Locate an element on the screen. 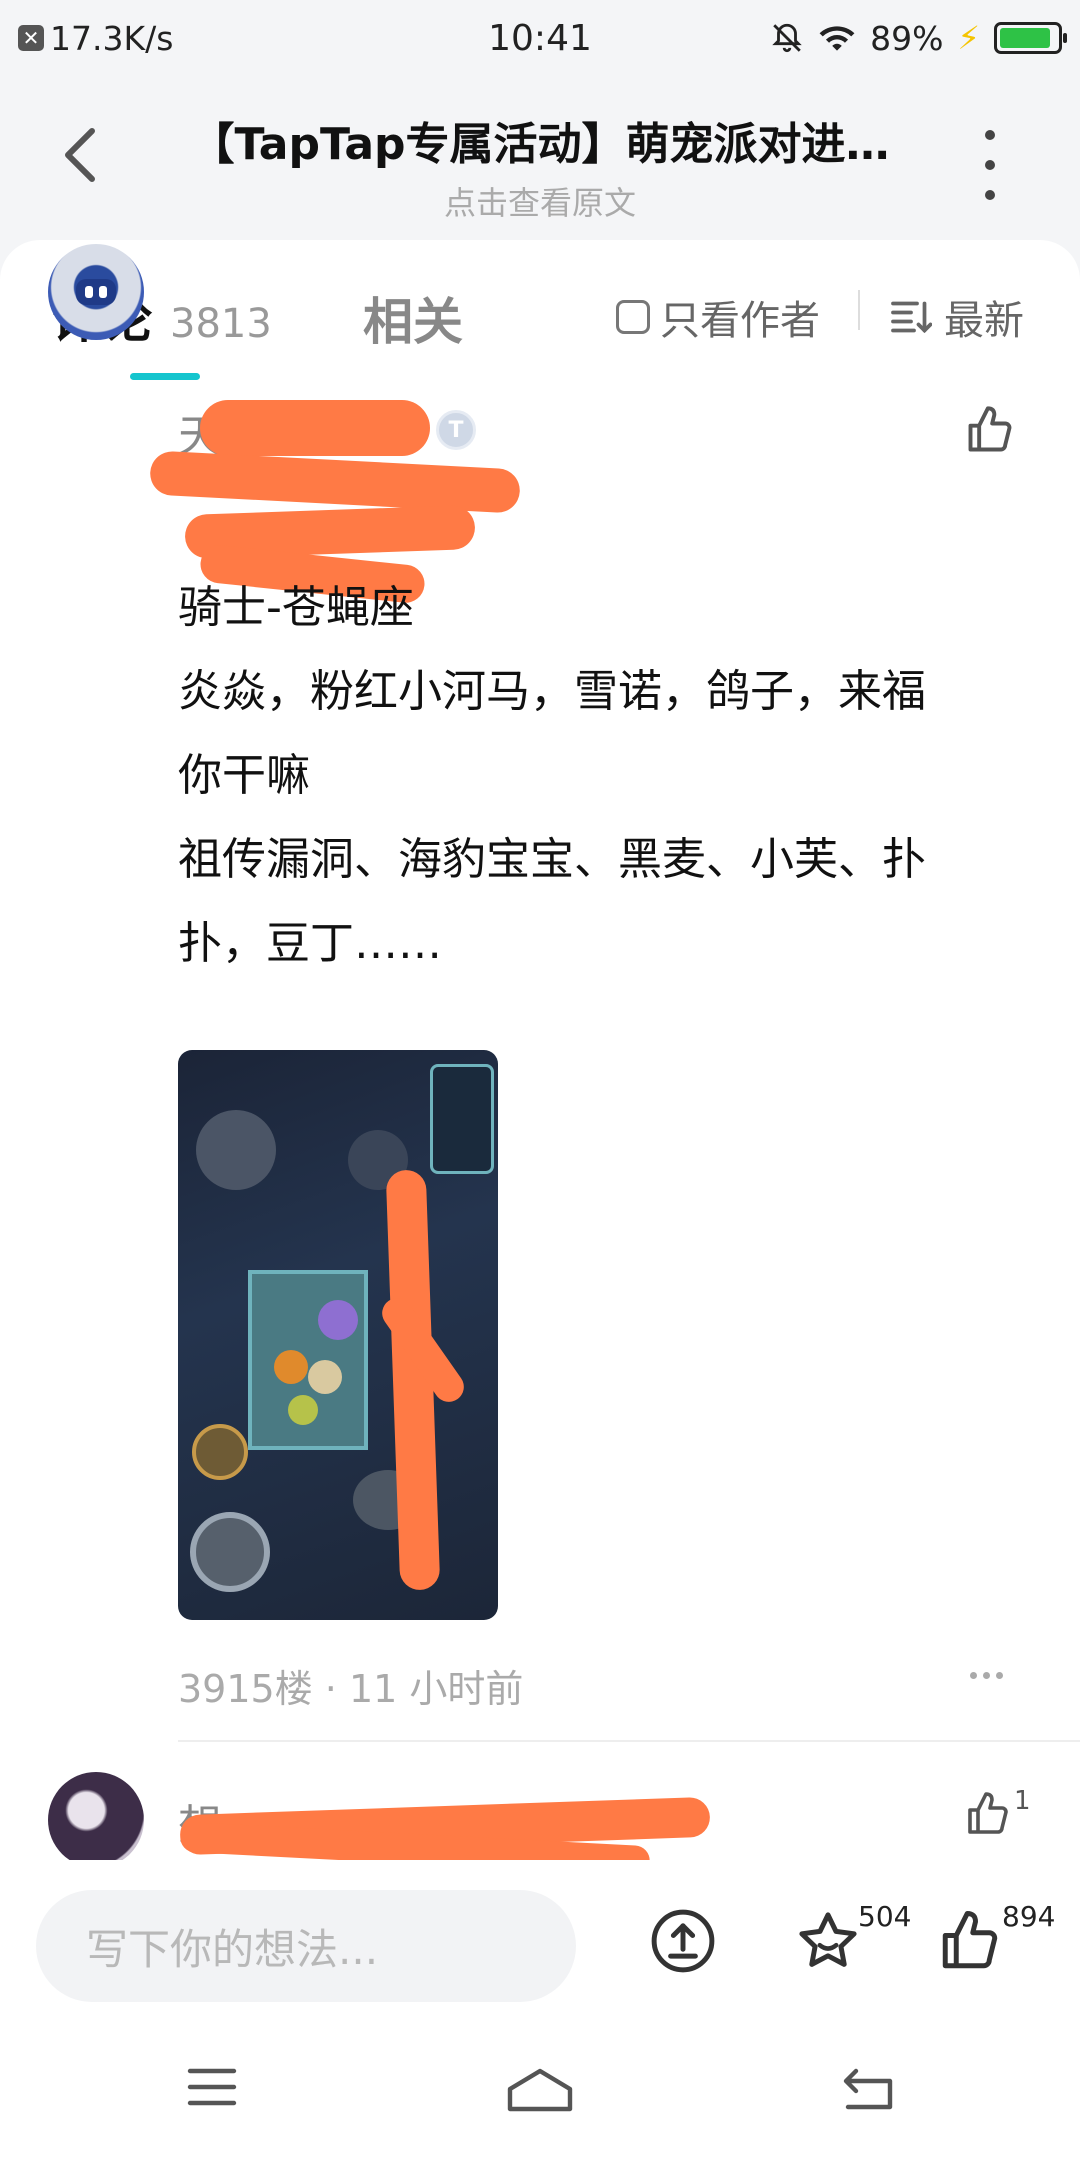  wifi-icon is located at coordinates (837, 38).